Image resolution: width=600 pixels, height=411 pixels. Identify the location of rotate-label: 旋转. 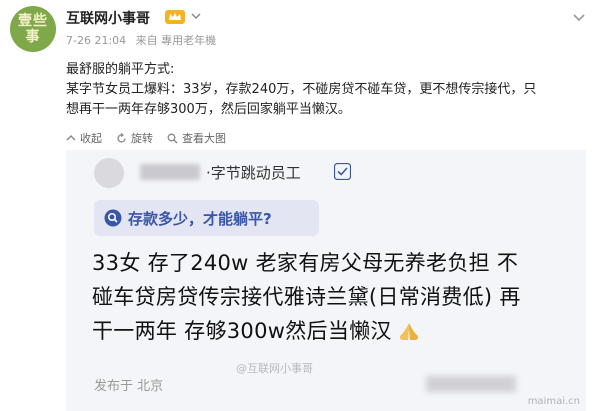
(142, 138).